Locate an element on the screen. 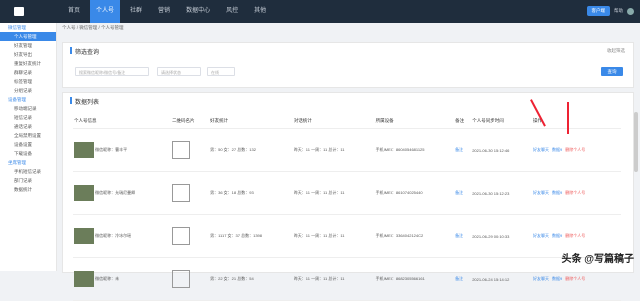 The image size is (640, 301). sidebar-item: 好友导出 is located at coordinates (28, 54).